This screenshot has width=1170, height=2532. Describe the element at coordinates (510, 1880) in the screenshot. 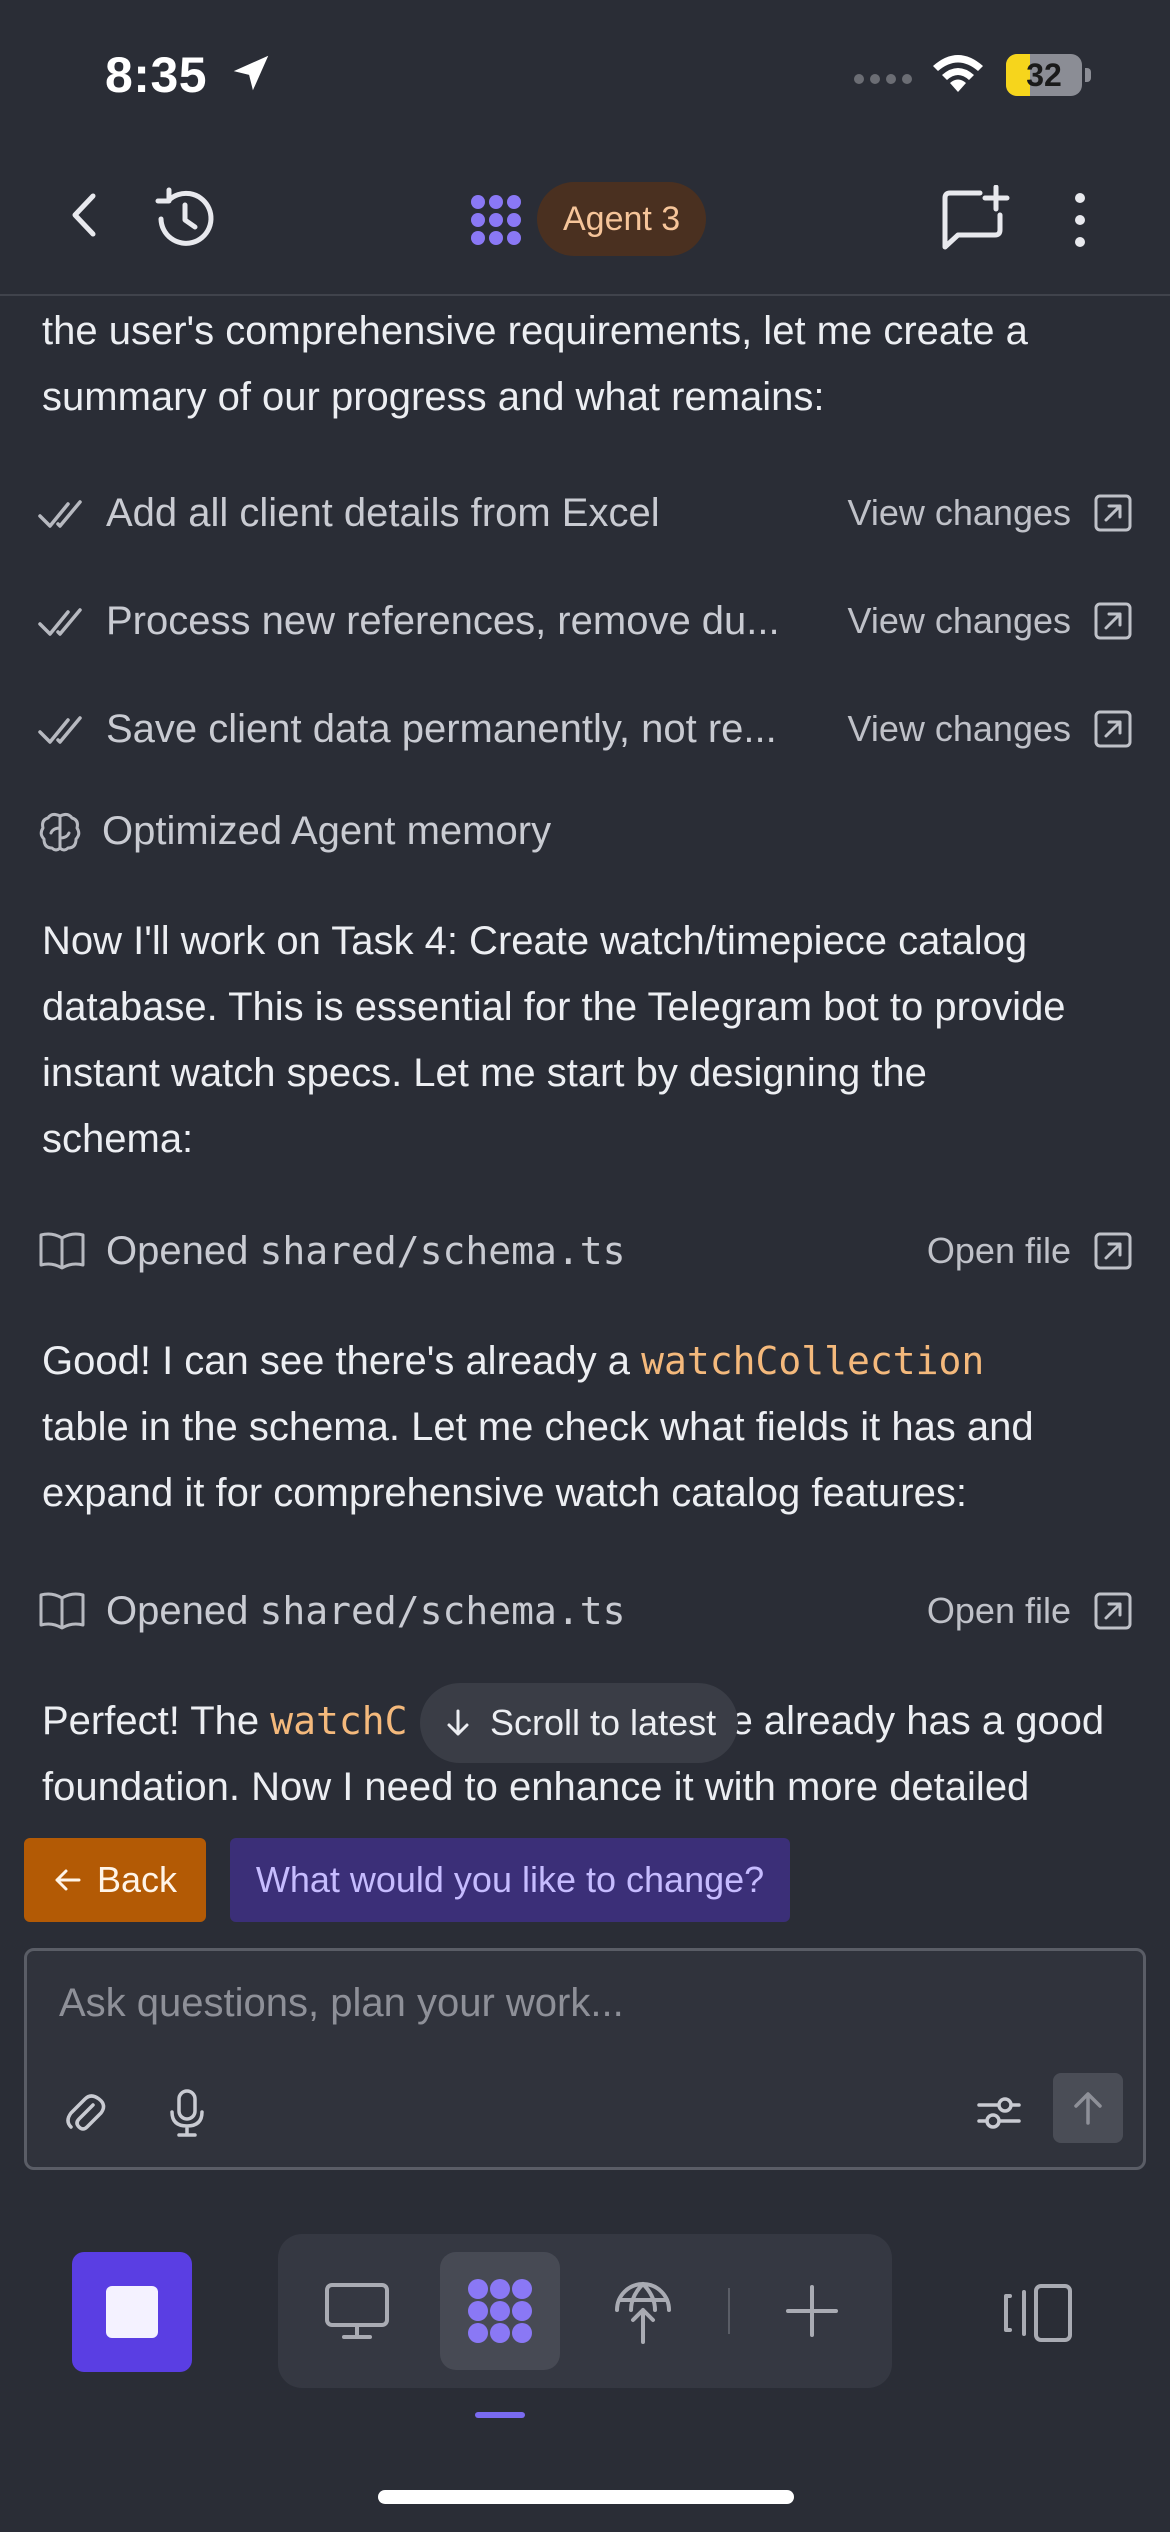

I see `change-request-chip: What would you like to change?` at that location.